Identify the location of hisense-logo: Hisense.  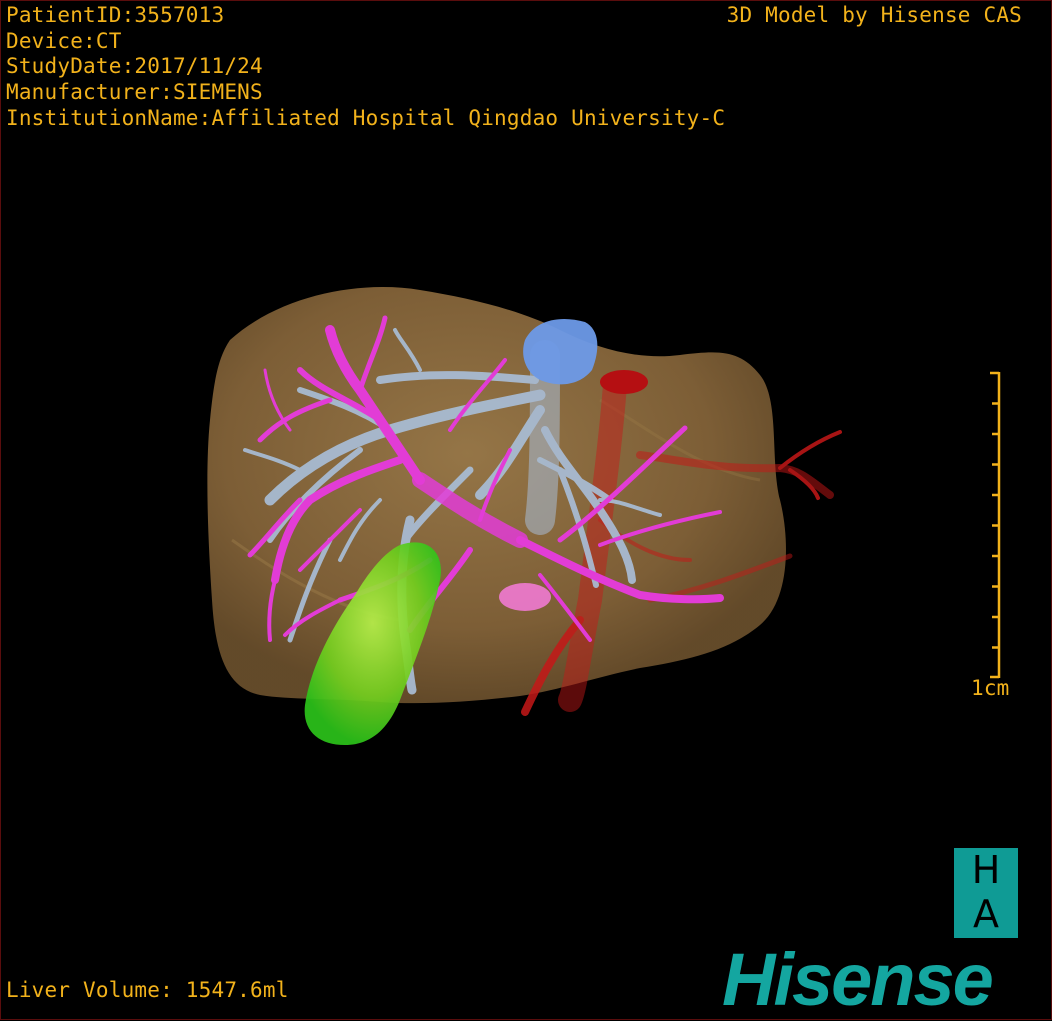
(858, 979).